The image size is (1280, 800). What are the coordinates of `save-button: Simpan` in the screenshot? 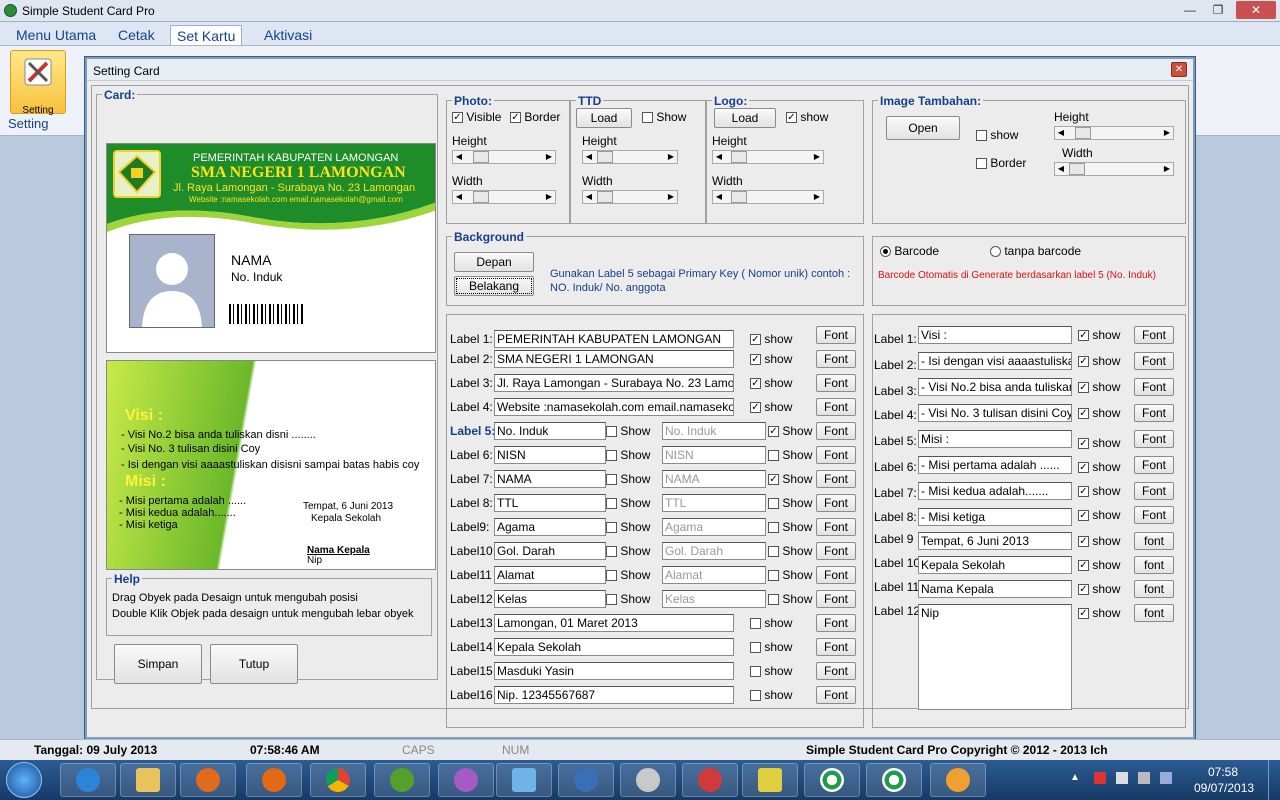 It's located at (158, 664).